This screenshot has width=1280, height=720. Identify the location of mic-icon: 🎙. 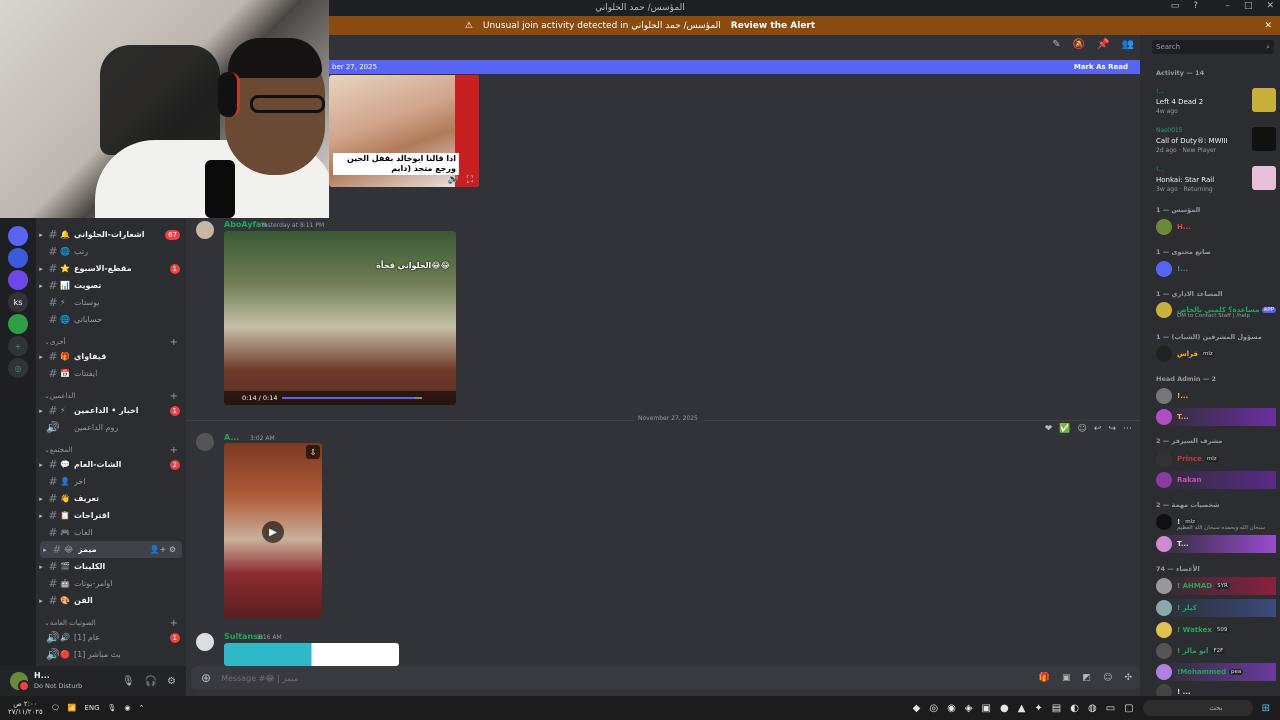
(112, 708).